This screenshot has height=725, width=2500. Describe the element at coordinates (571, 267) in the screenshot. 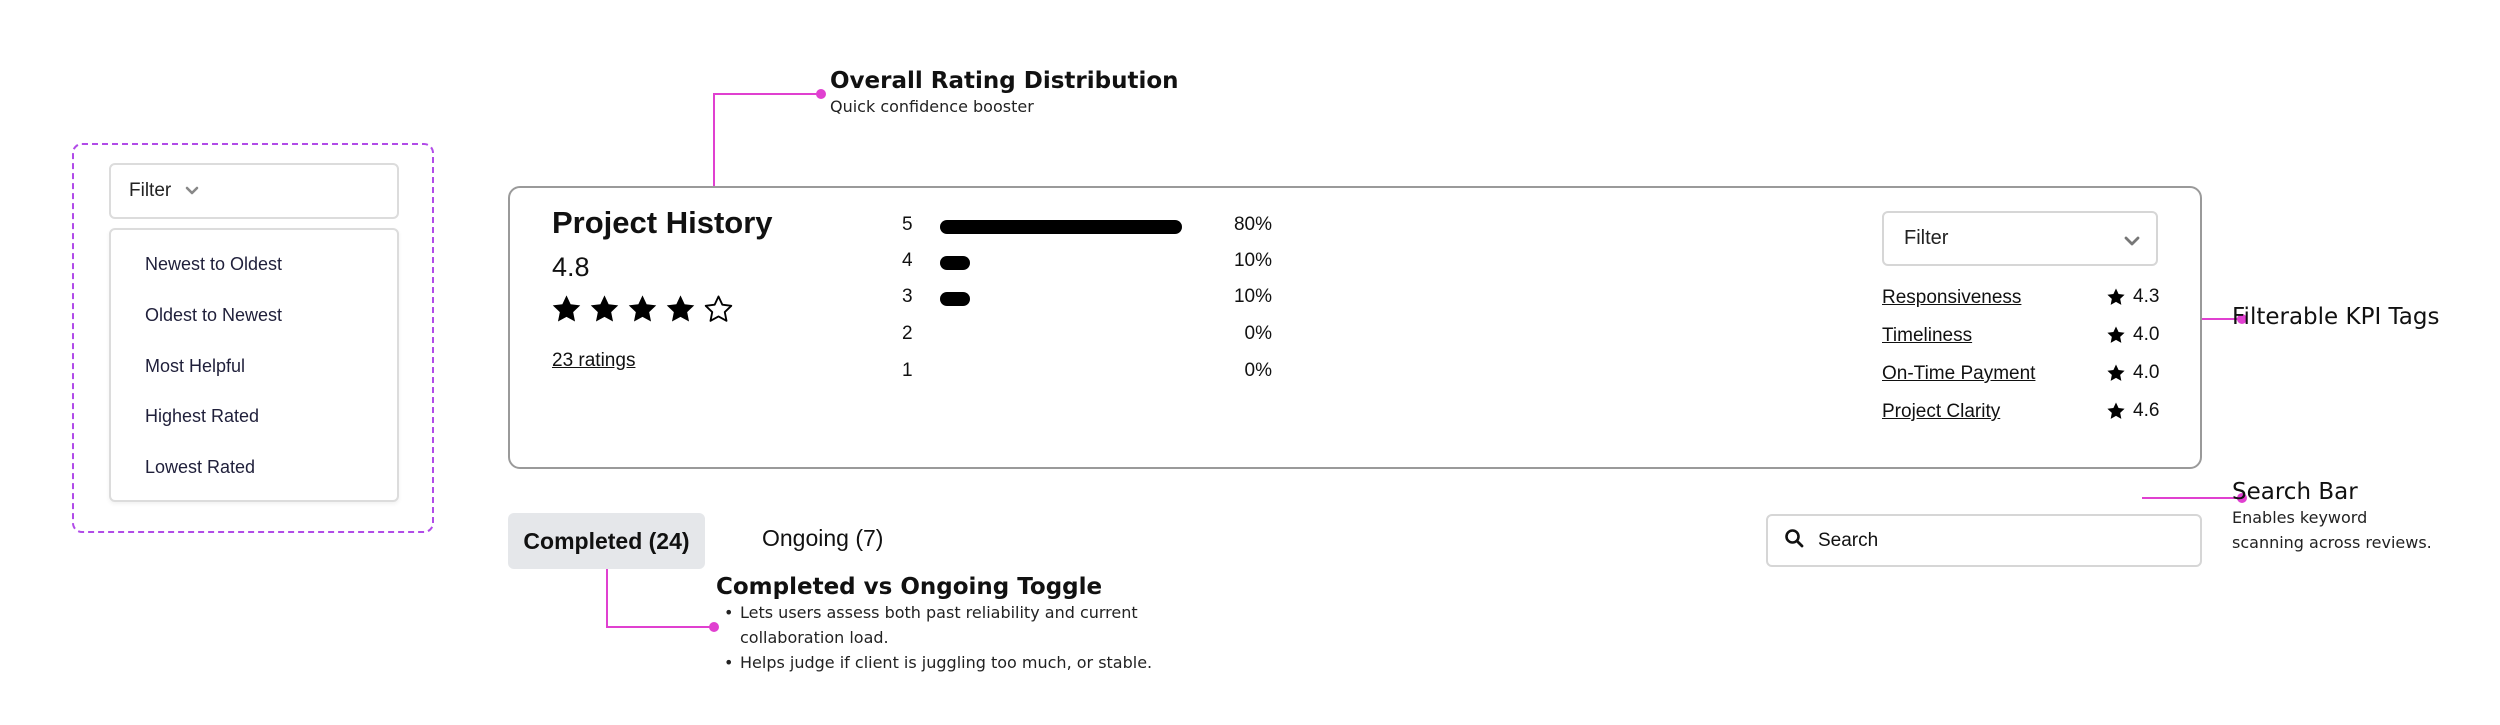

I see `average-rating: 4.8` at that location.